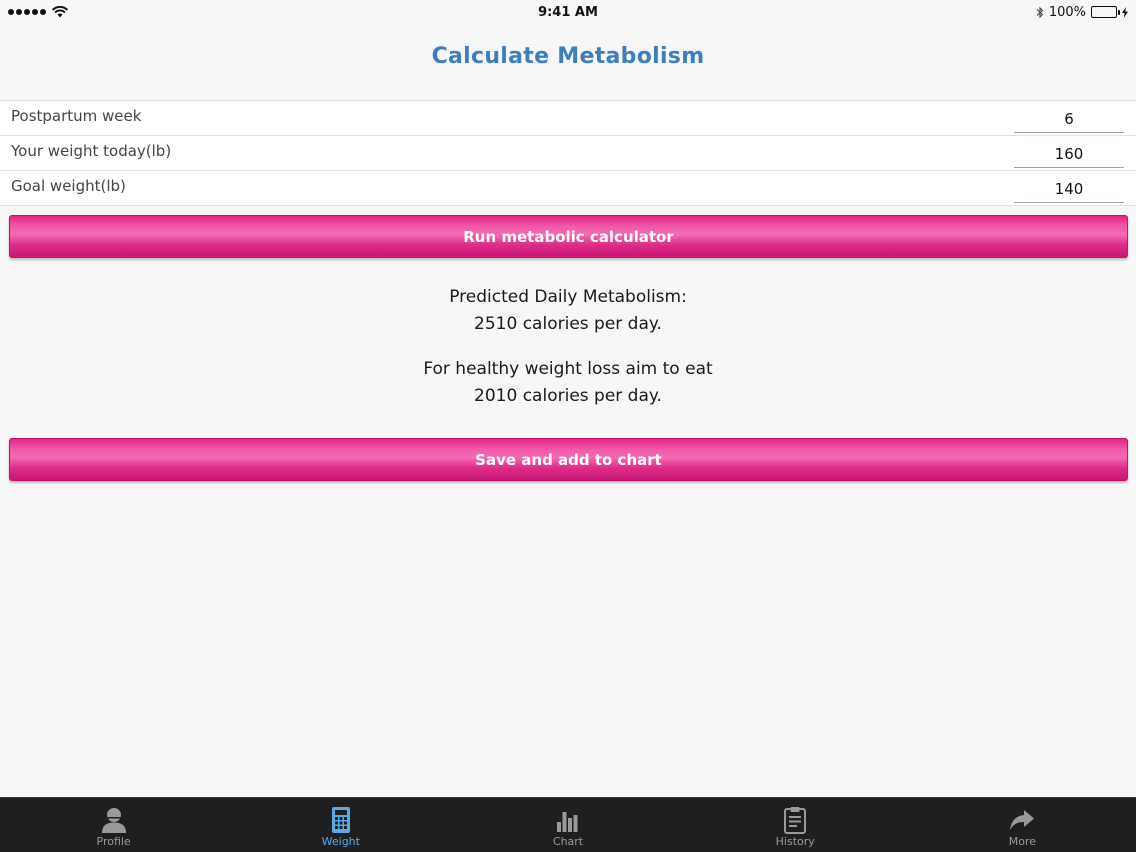 The height and width of the screenshot is (852, 1136). What do you see at coordinates (1069, 189) in the screenshot?
I see `goal-weight-input` at bounding box center [1069, 189].